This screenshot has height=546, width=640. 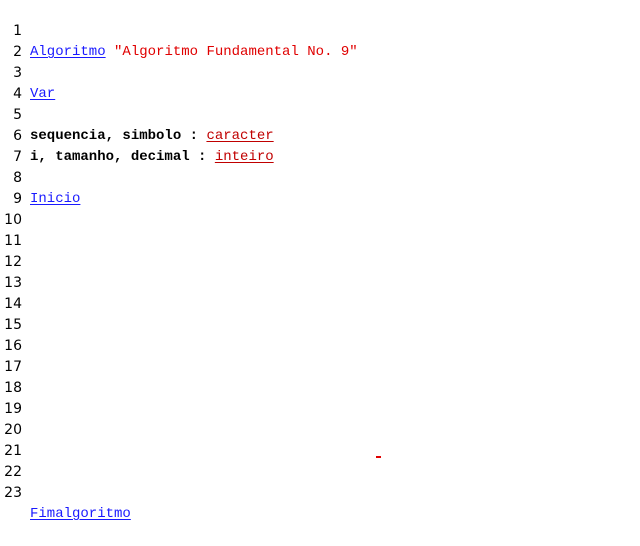 What do you see at coordinates (320, 187) in the screenshot?
I see `code-line: 9` at bounding box center [320, 187].